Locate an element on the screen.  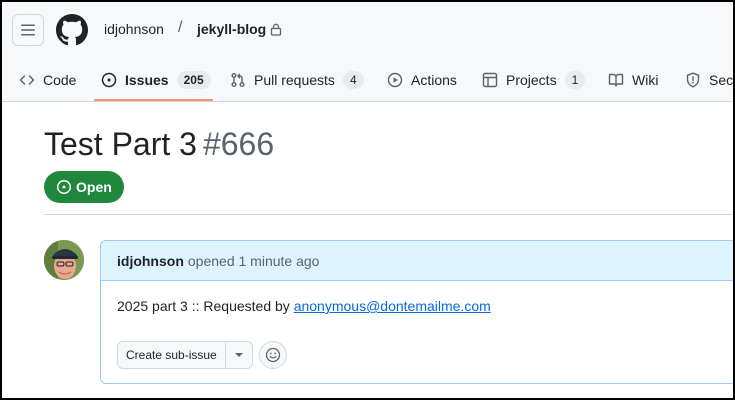
comment-author: idjohnson is located at coordinates (150, 261).